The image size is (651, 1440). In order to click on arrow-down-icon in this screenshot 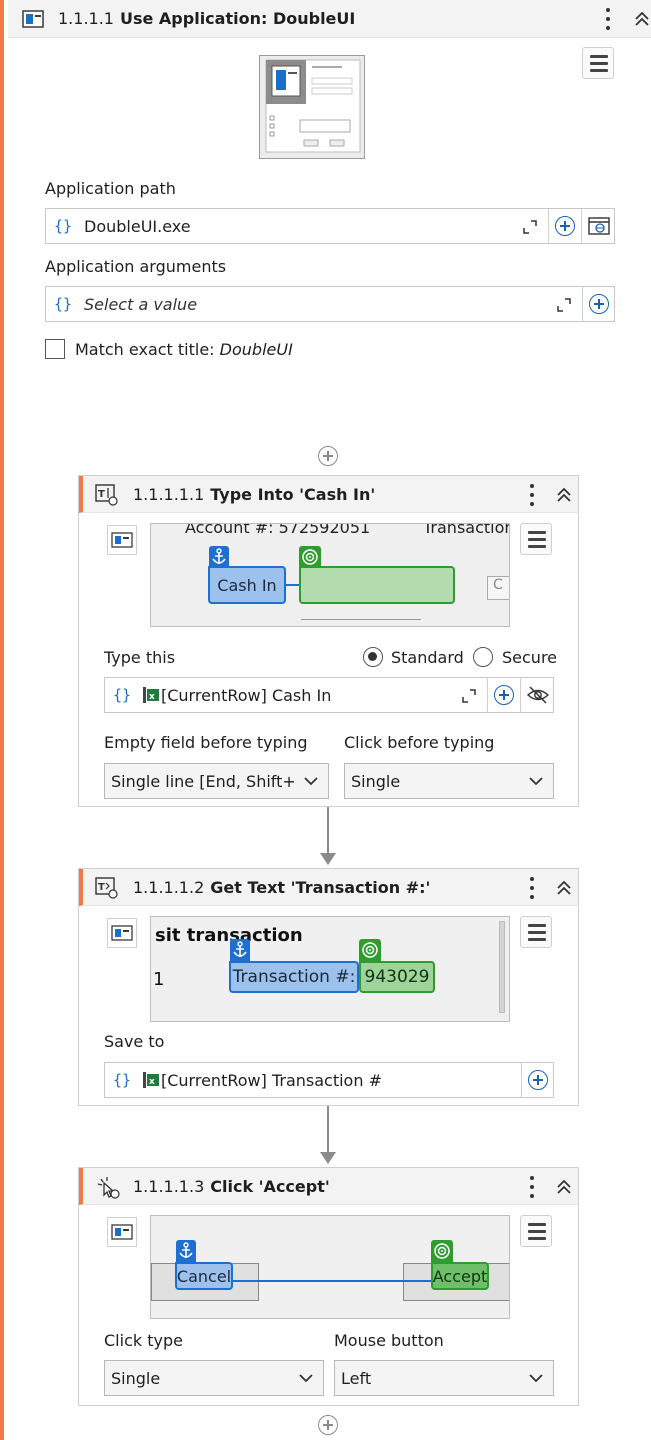, I will do `click(328, 1158)`.